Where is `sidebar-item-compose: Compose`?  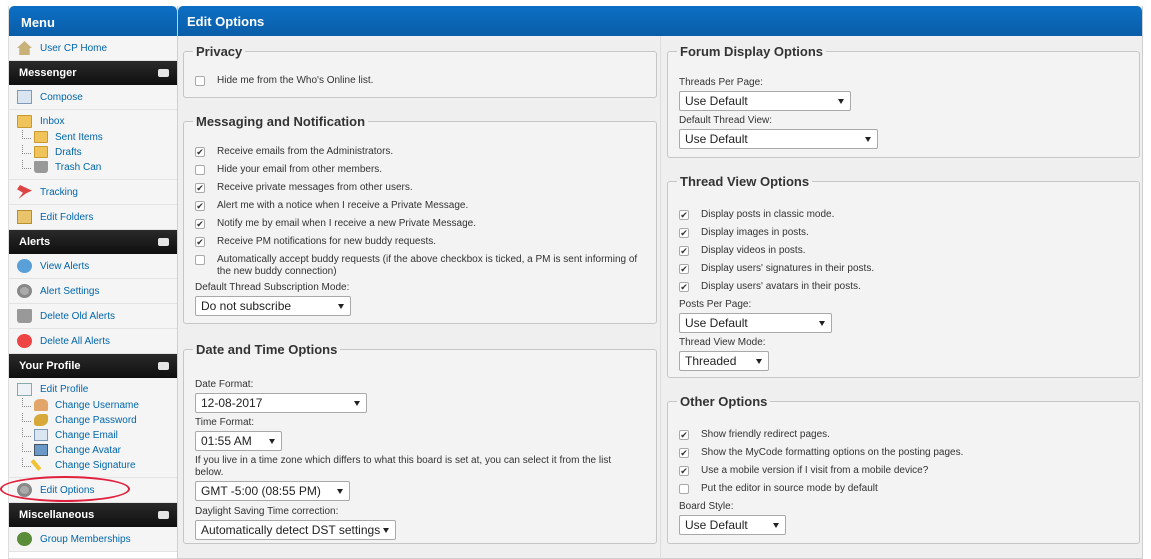 sidebar-item-compose: Compose is located at coordinates (93, 97).